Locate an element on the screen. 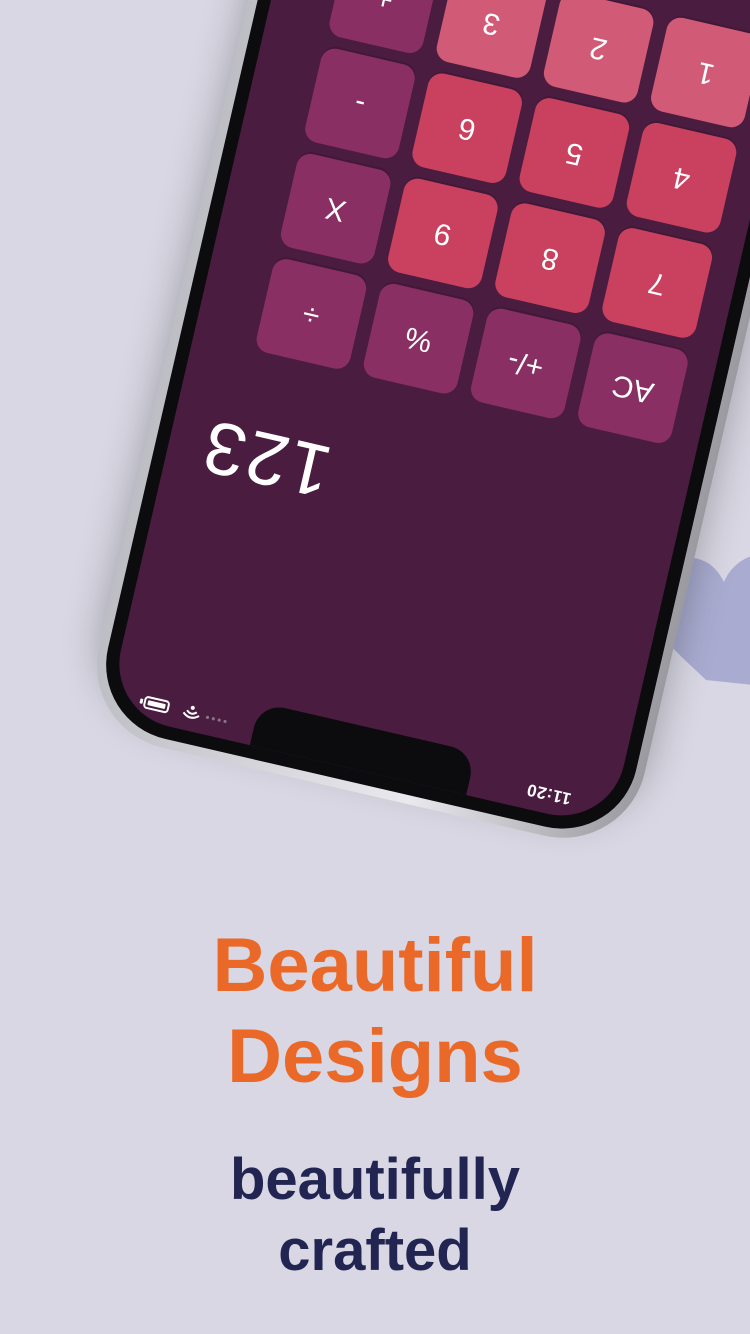 This screenshot has width=750, height=1334. key-digit-6-button: 6 is located at coordinates (467, 128).